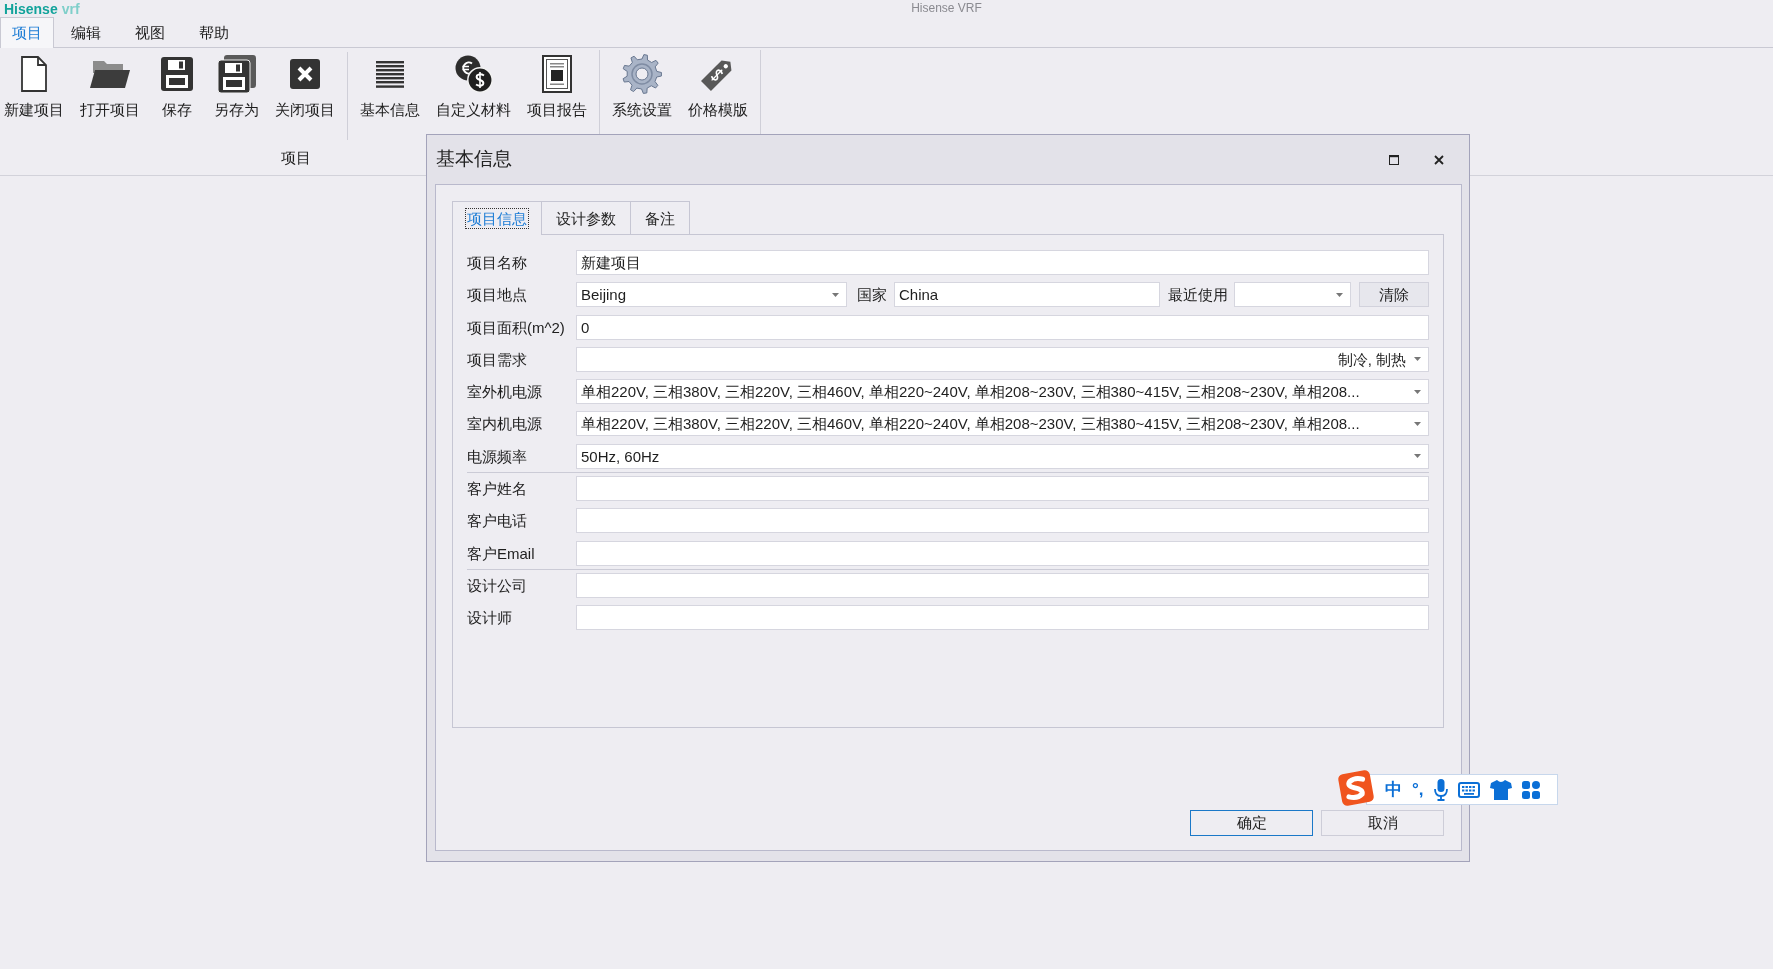 The height and width of the screenshot is (969, 1773). What do you see at coordinates (1394, 159) in the screenshot?
I see `maximize-icon` at bounding box center [1394, 159].